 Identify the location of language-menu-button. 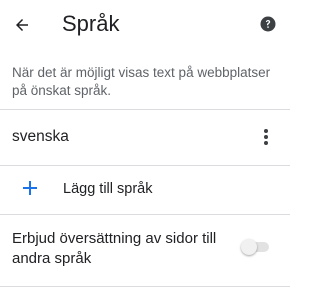
(266, 137).